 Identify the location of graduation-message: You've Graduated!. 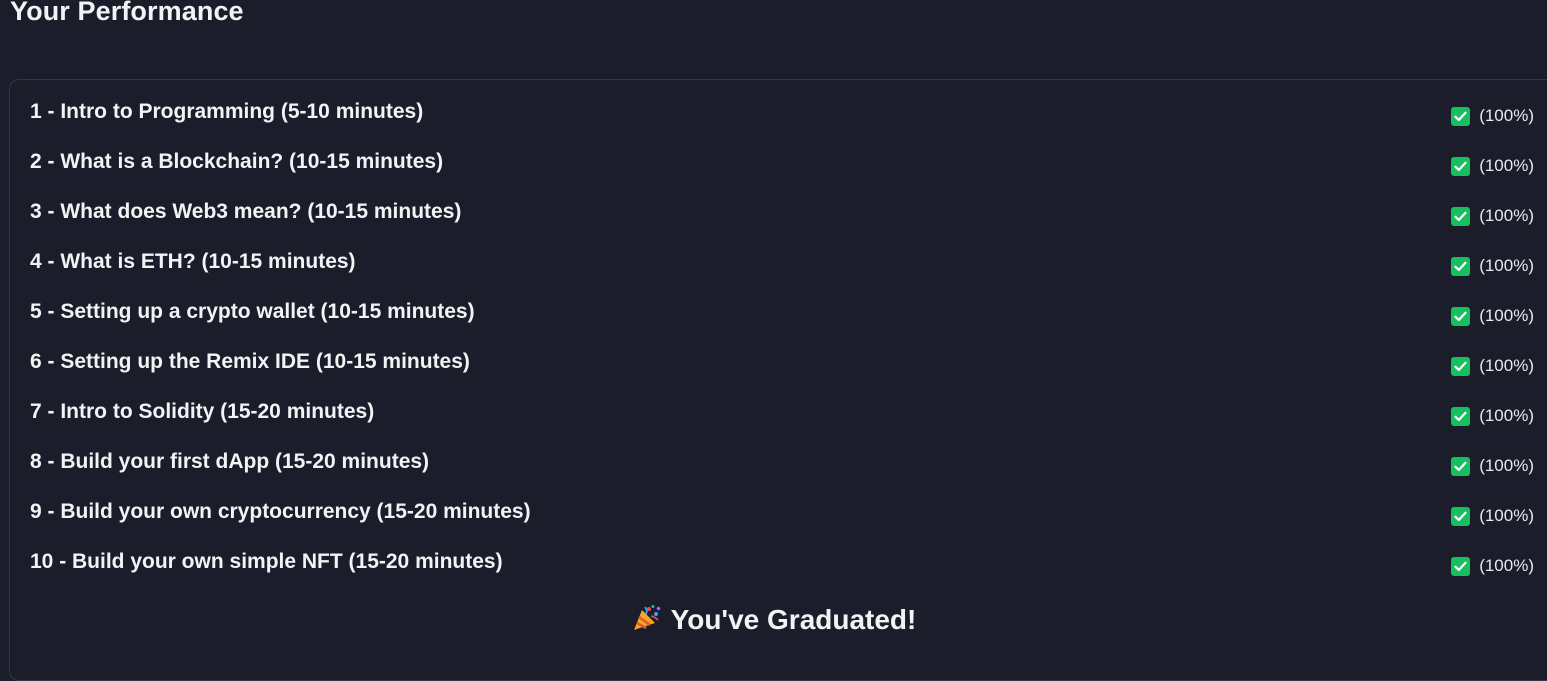
(793, 619).